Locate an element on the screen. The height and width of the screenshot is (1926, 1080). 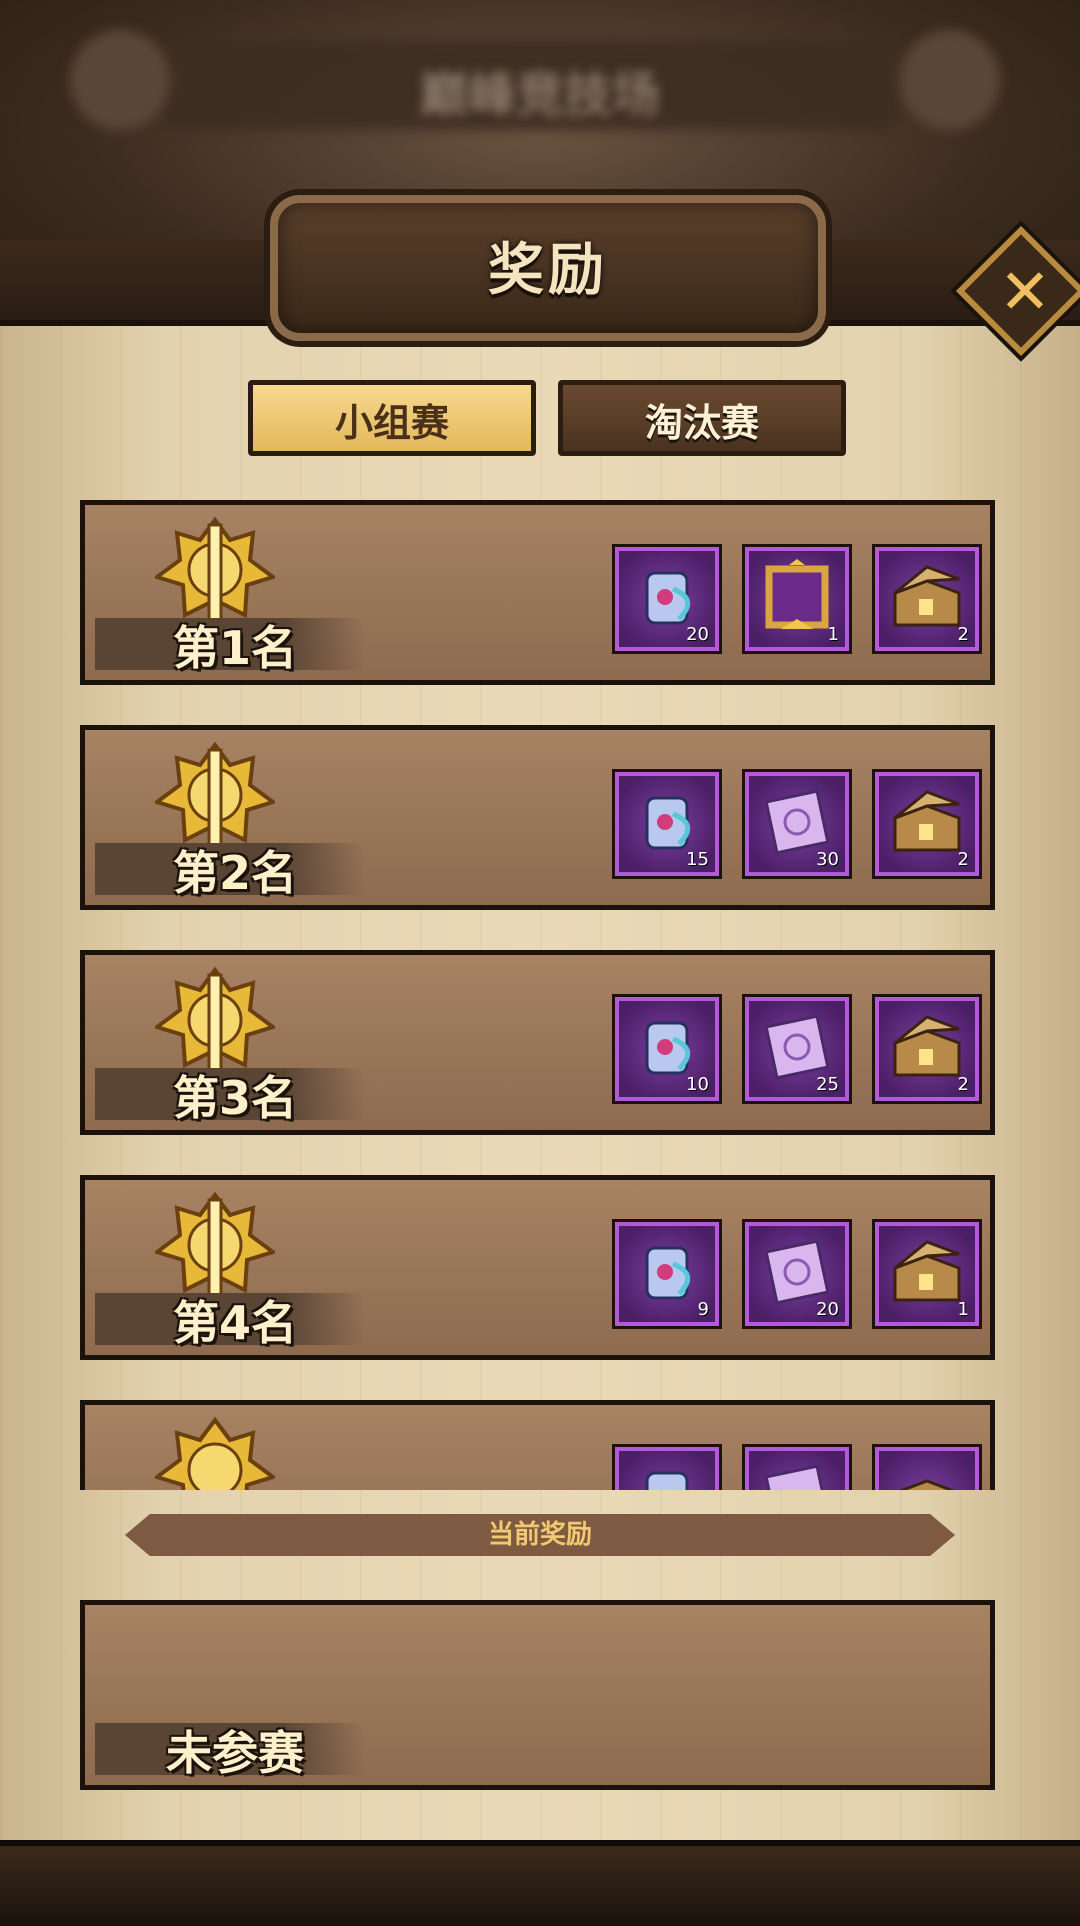
reward-item-stamp is located at coordinates (797, 1468).